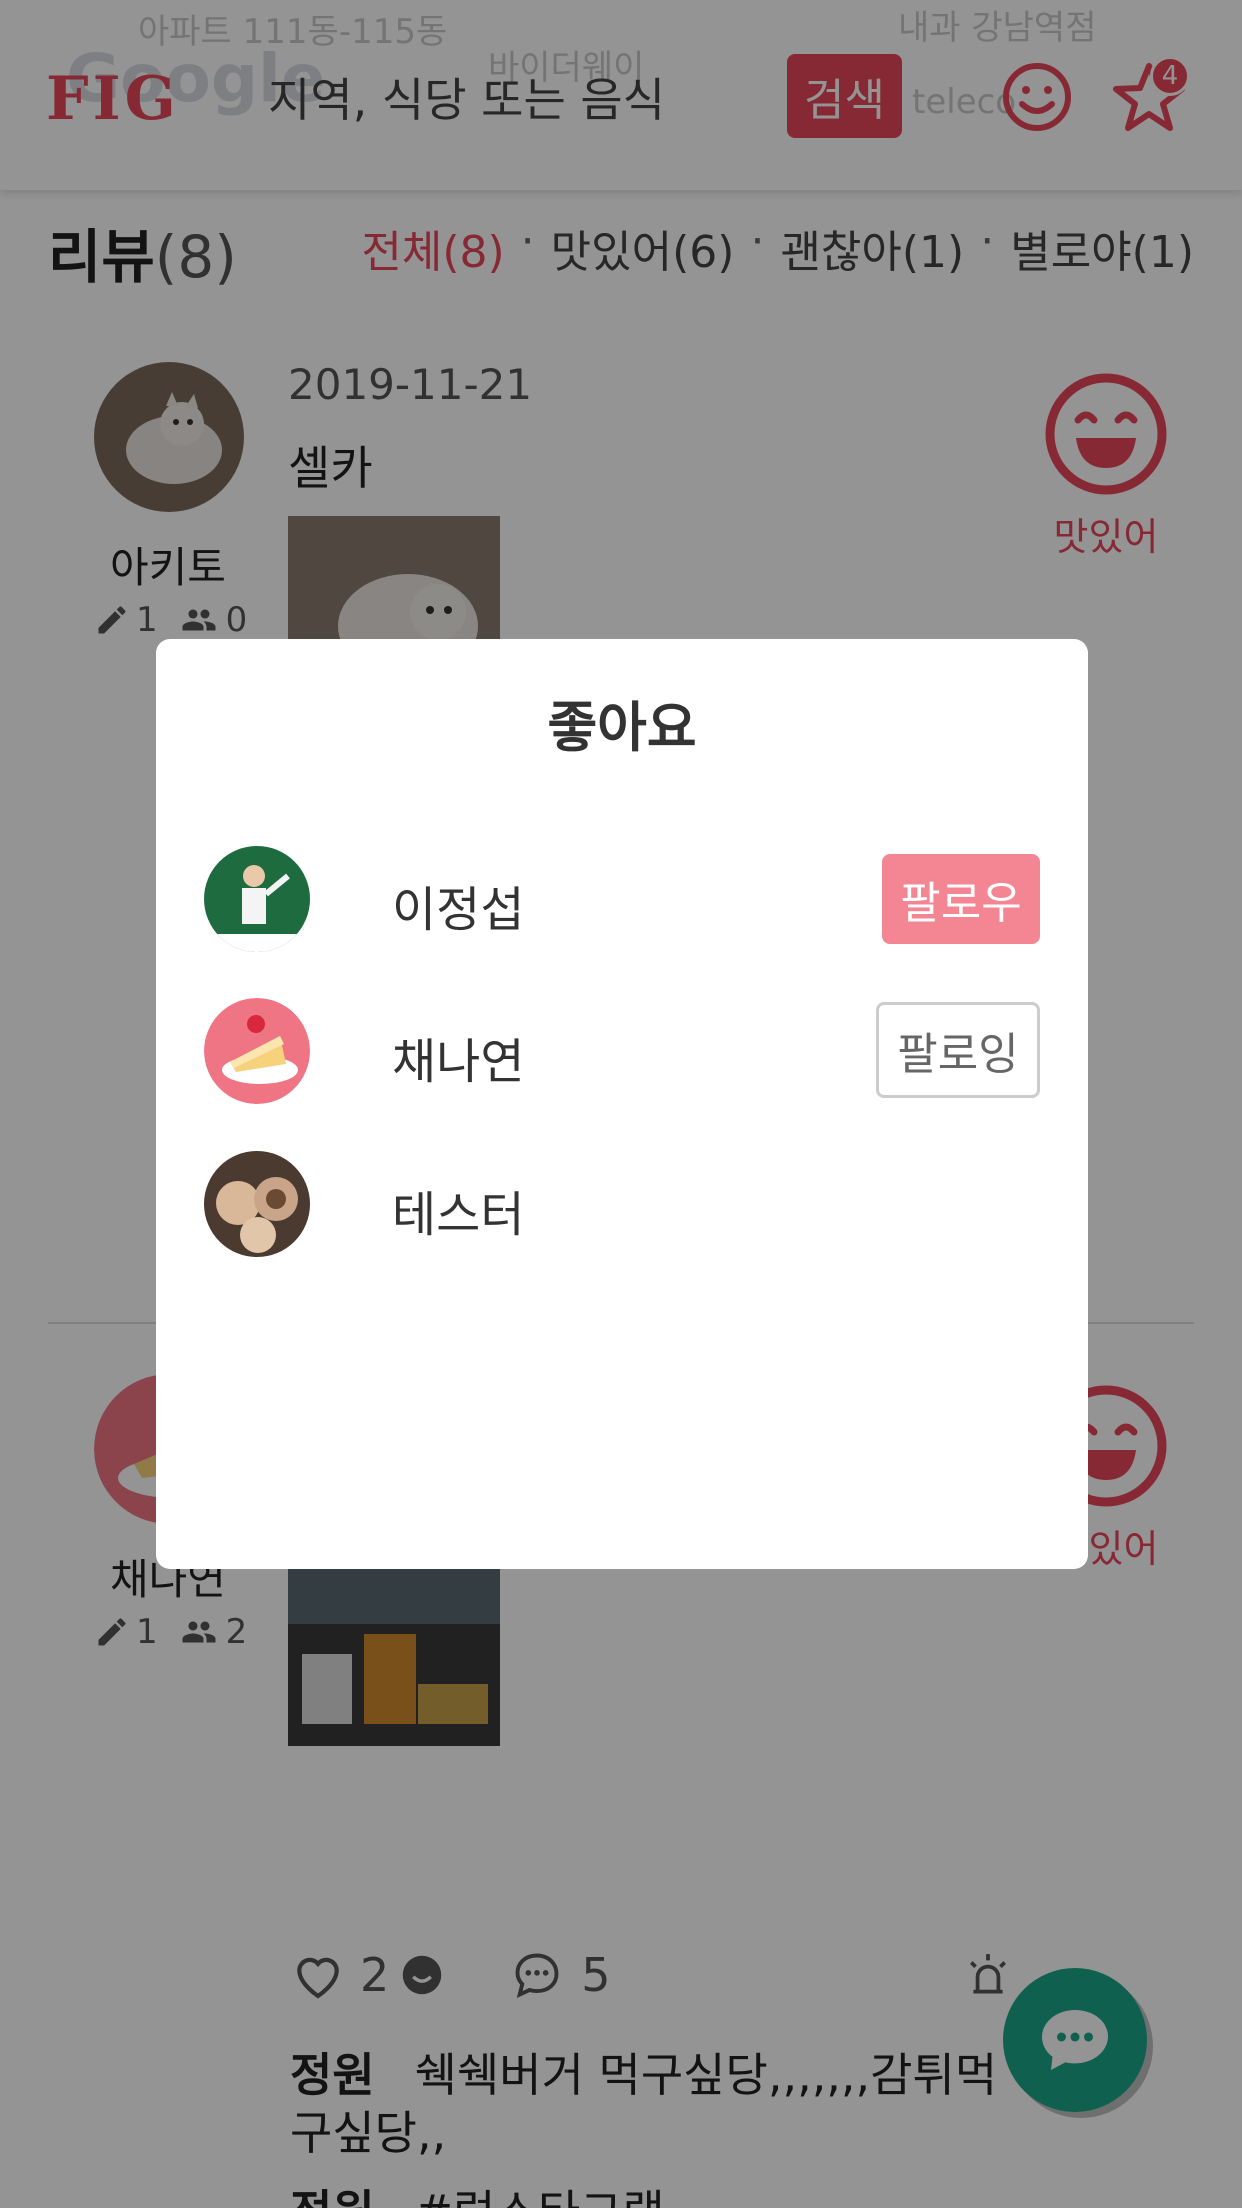  What do you see at coordinates (458, 1057) in the screenshot?
I see `like-user-name: 채나연` at bounding box center [458, 1057].